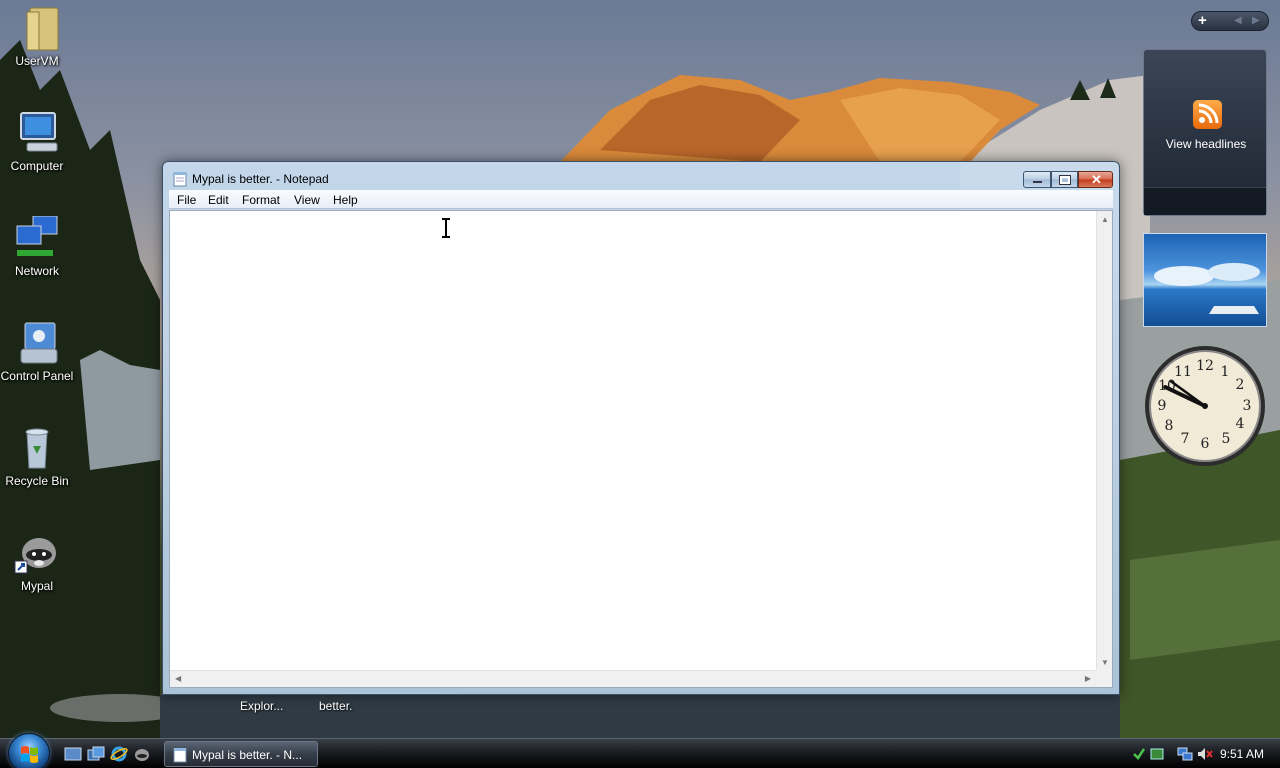 The width and height of the screenshot is (1280, 768). I want to click on desktop-icon-recycle-bin: Recycle Bin, so click(37, 457).